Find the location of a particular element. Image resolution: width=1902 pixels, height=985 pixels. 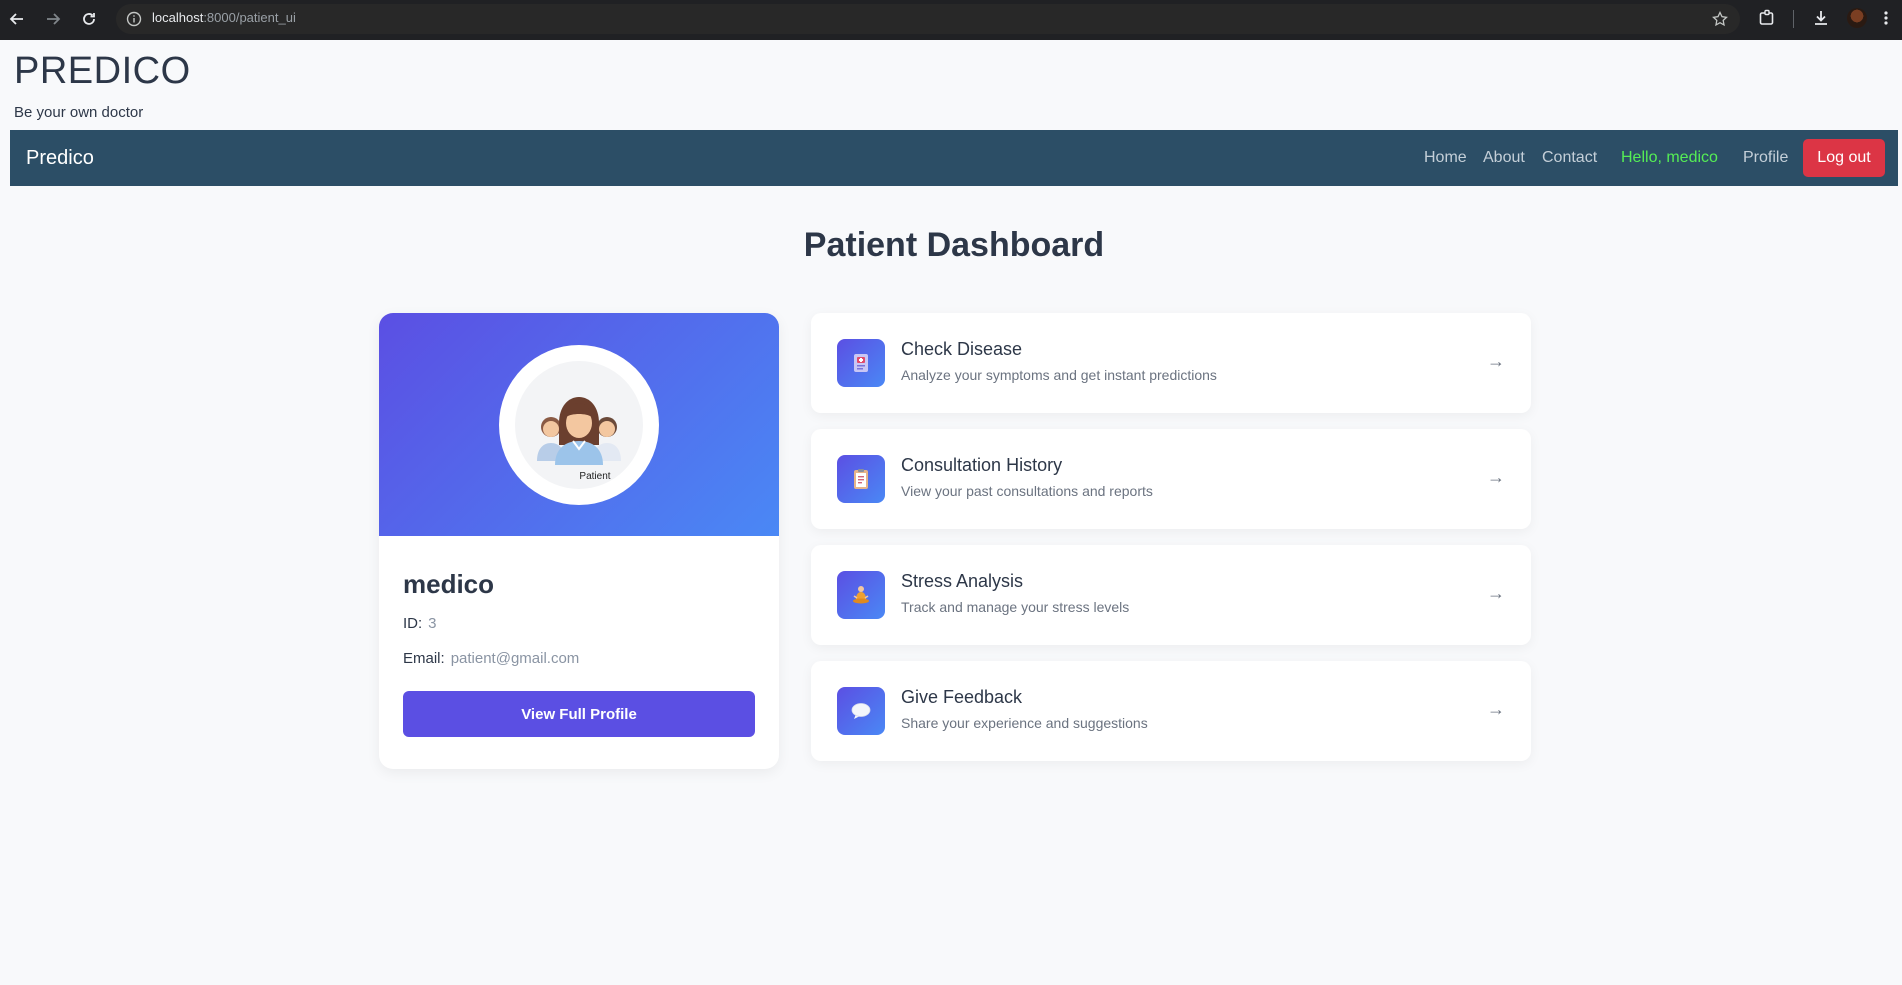

meditation-icon is located at coordinates (861, 595).